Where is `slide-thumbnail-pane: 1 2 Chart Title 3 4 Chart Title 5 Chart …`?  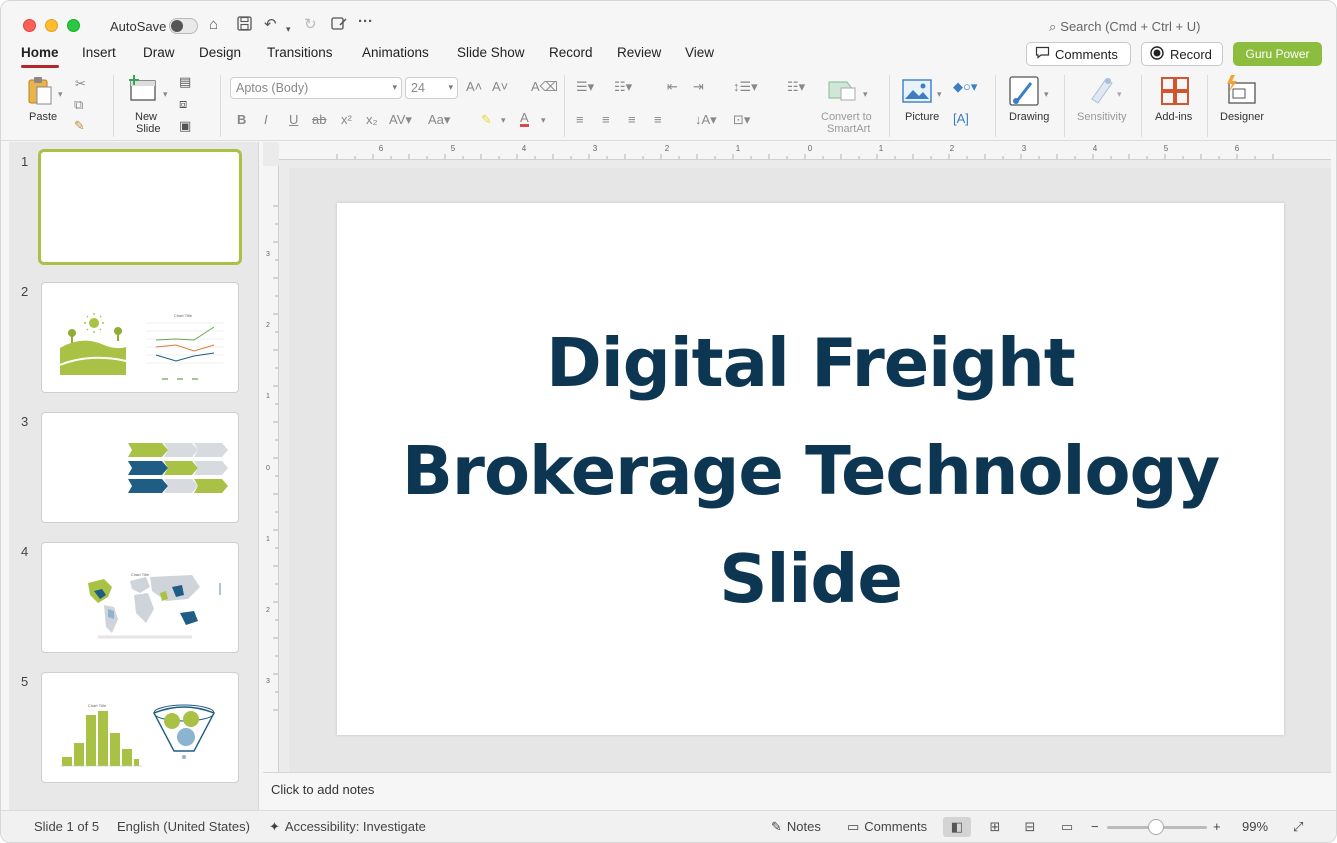 slide-thumbnail-pane: 1 2 Chart Title 3 4 Chart Title 5 Chart … is located at coordinates (134, 476).